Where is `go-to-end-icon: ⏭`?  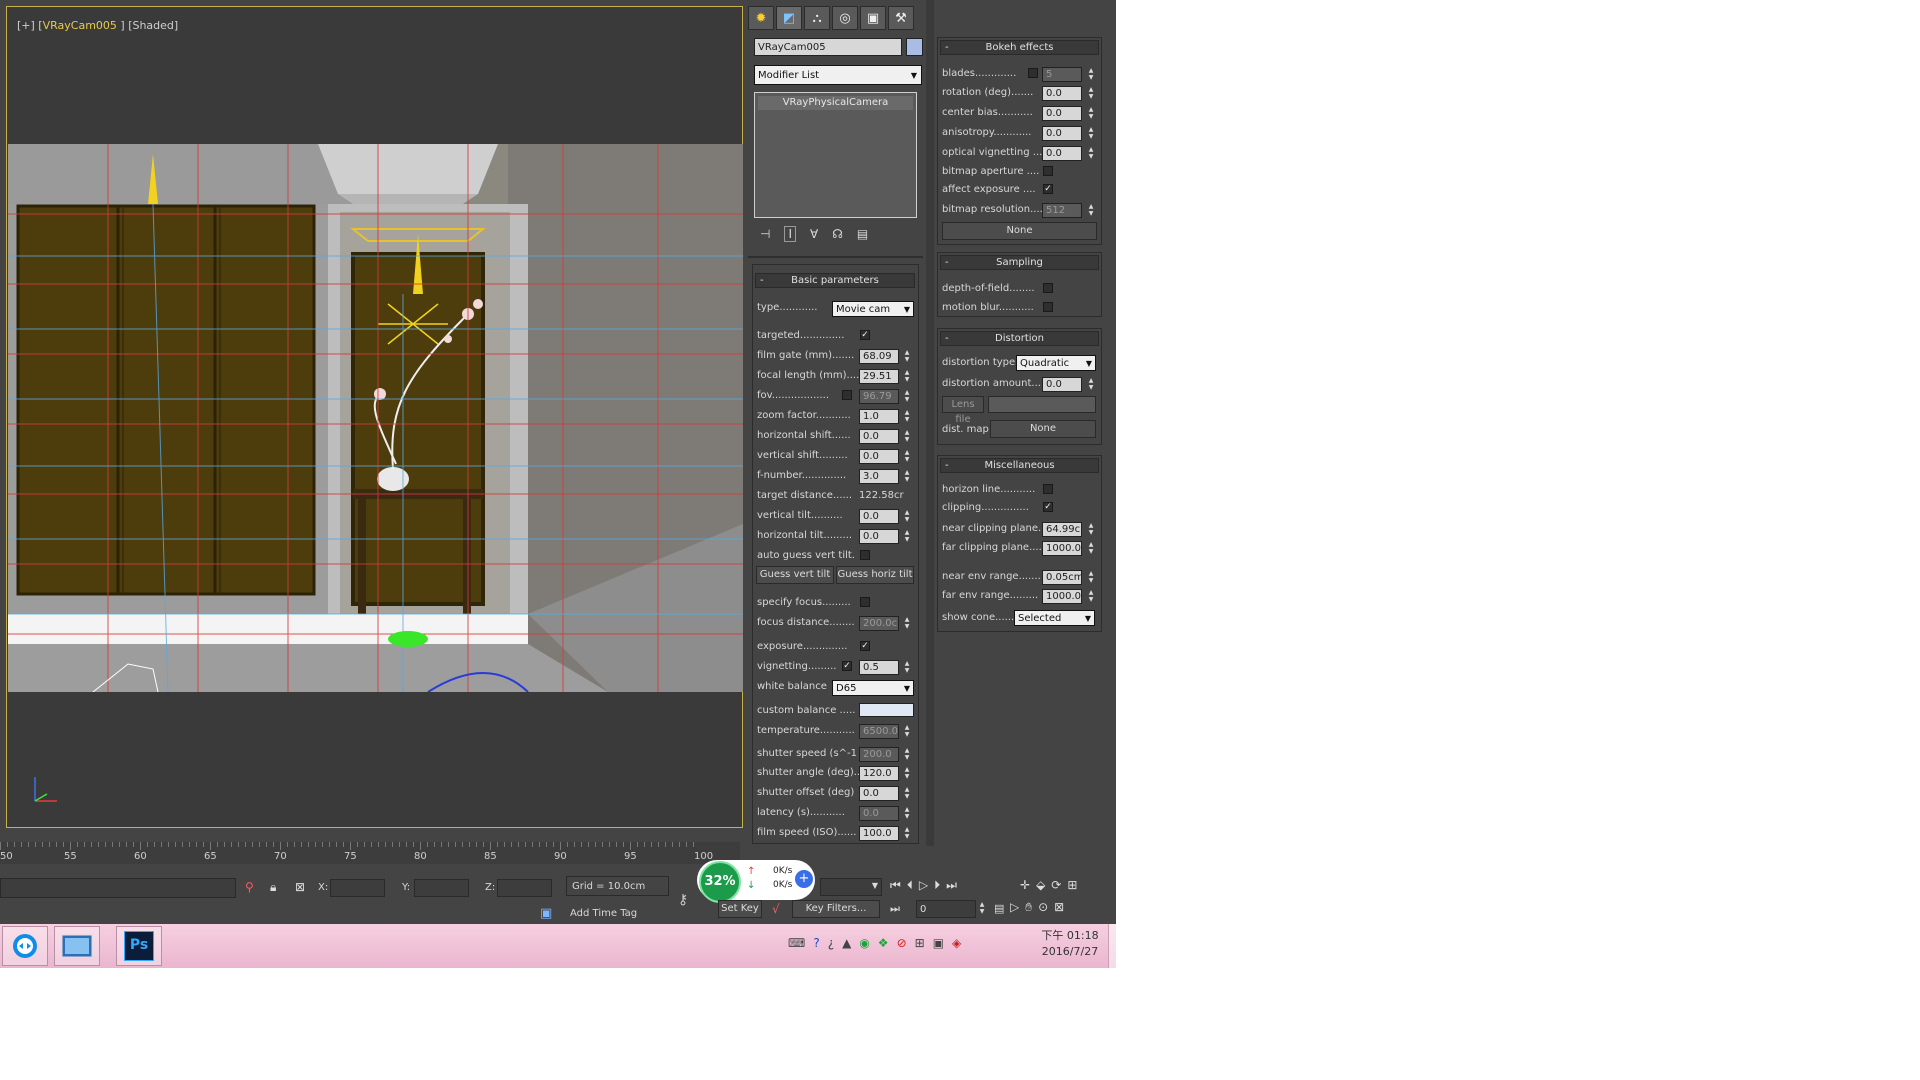 go-to-end-icon: ⏭ is located at coordinates (951, 887).